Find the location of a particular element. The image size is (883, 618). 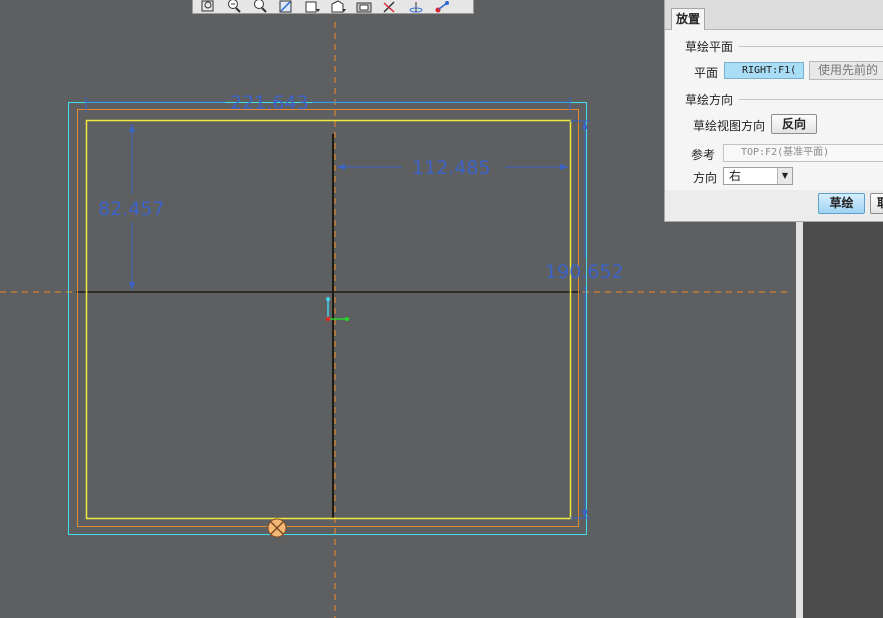

spin-center-icon is located at coordinates (415, 6).